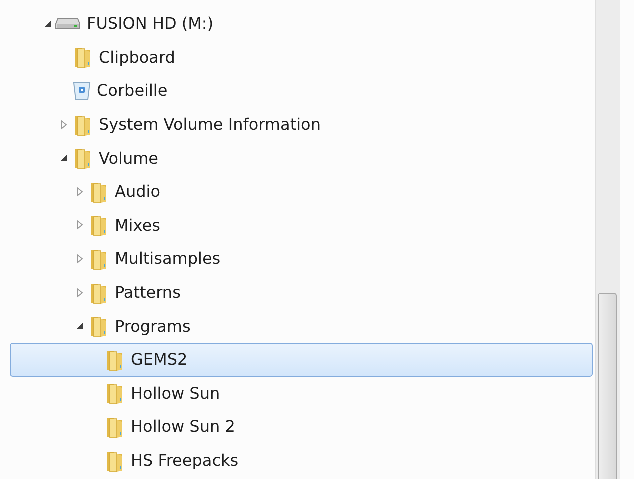 The width and height of the screenshot is (634, 479). Describe the element at coordinates (183, 426) in the screenshot. I see `item-label: Hollow Sun 2` at that location.